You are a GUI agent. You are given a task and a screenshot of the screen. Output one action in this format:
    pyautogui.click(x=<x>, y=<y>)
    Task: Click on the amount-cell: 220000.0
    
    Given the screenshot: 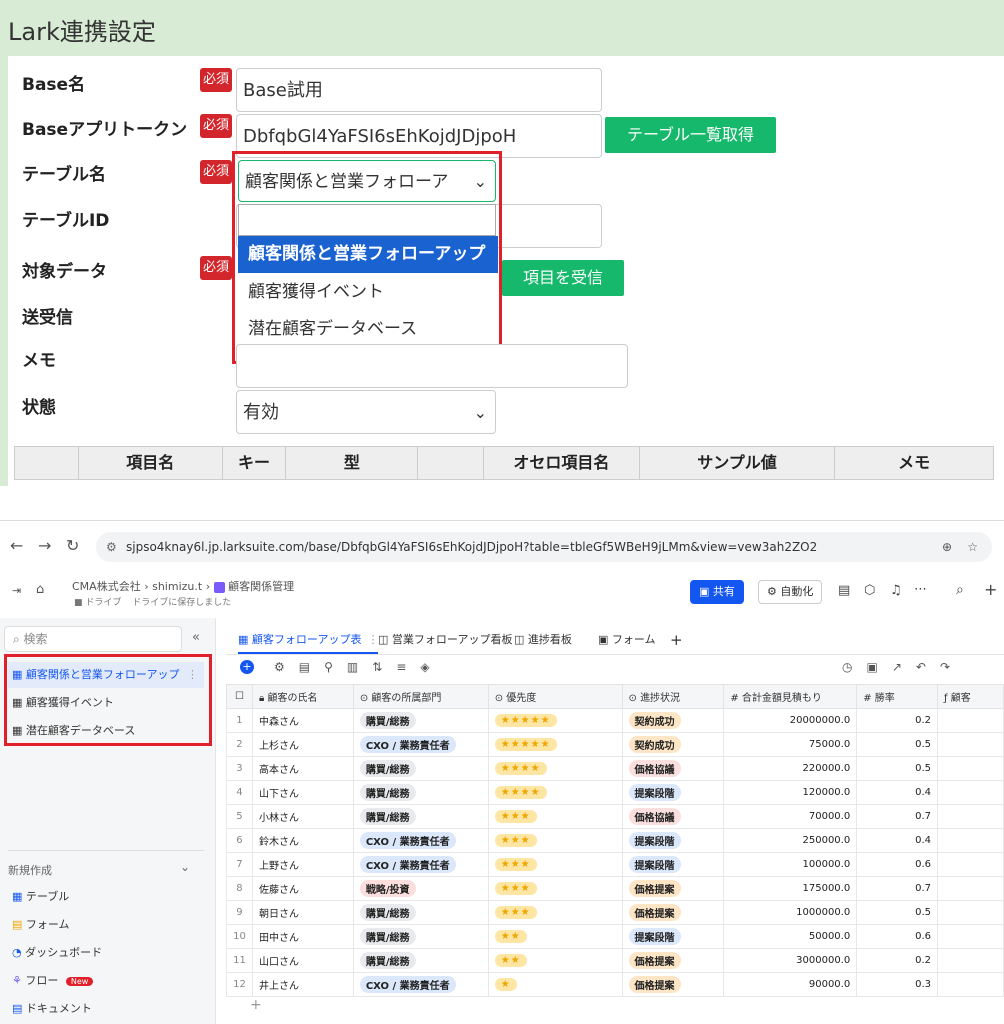 What is the action you would take?
    pyautogui.click(x=790, y=768)
    